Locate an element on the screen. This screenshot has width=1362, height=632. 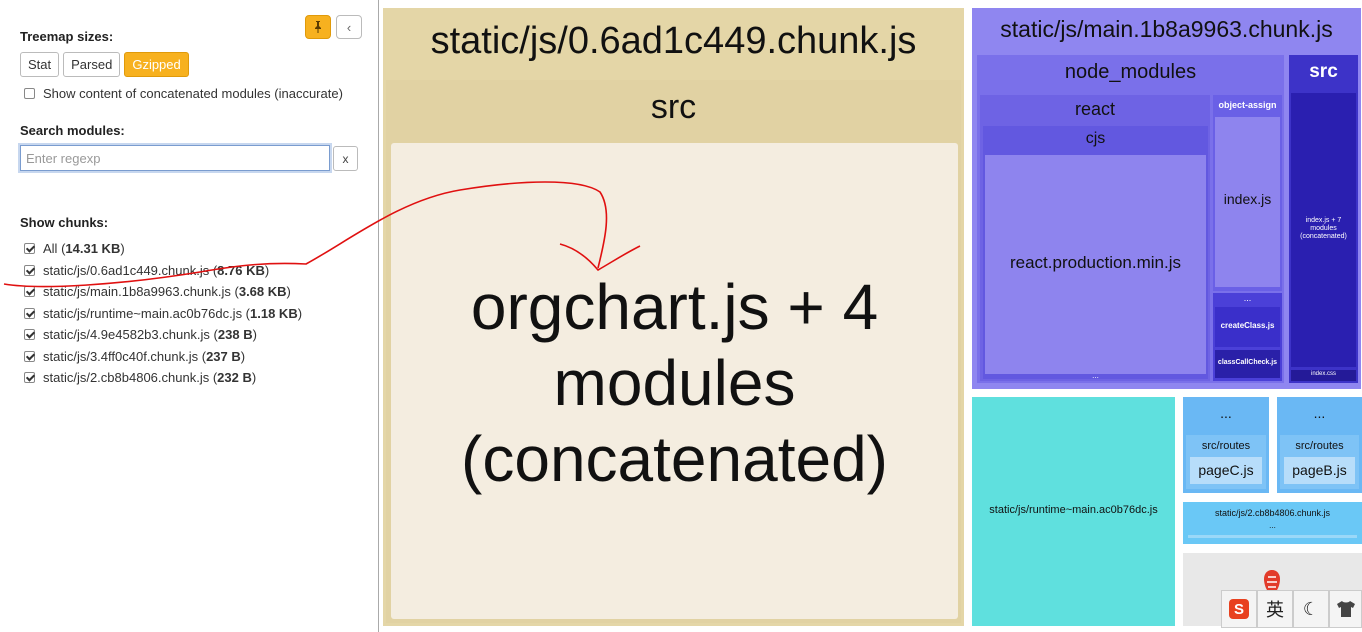
ime-language-label: 英 is located at coordinates (1275, 610).